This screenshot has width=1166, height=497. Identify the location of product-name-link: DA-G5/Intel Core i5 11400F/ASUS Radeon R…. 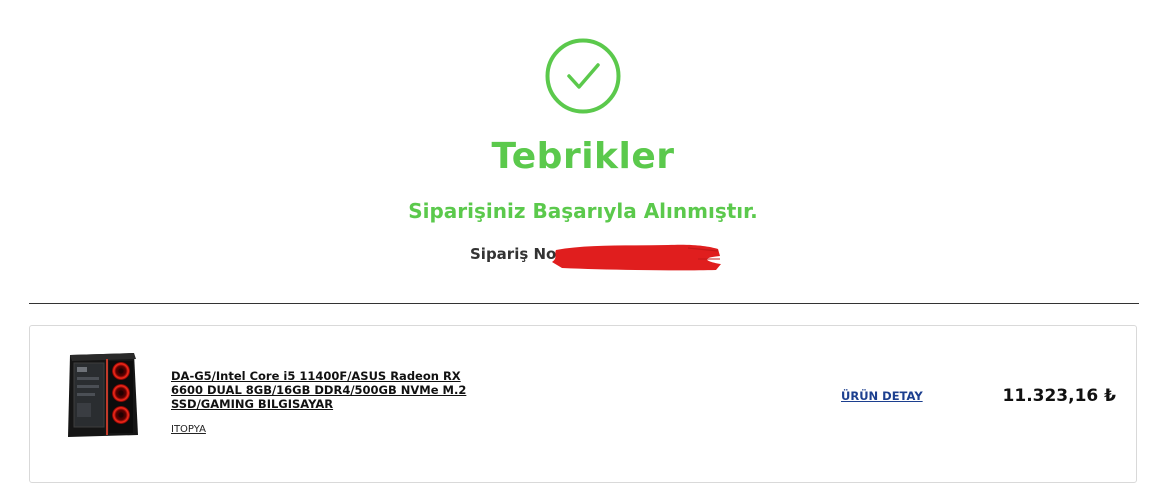
(326, 390).